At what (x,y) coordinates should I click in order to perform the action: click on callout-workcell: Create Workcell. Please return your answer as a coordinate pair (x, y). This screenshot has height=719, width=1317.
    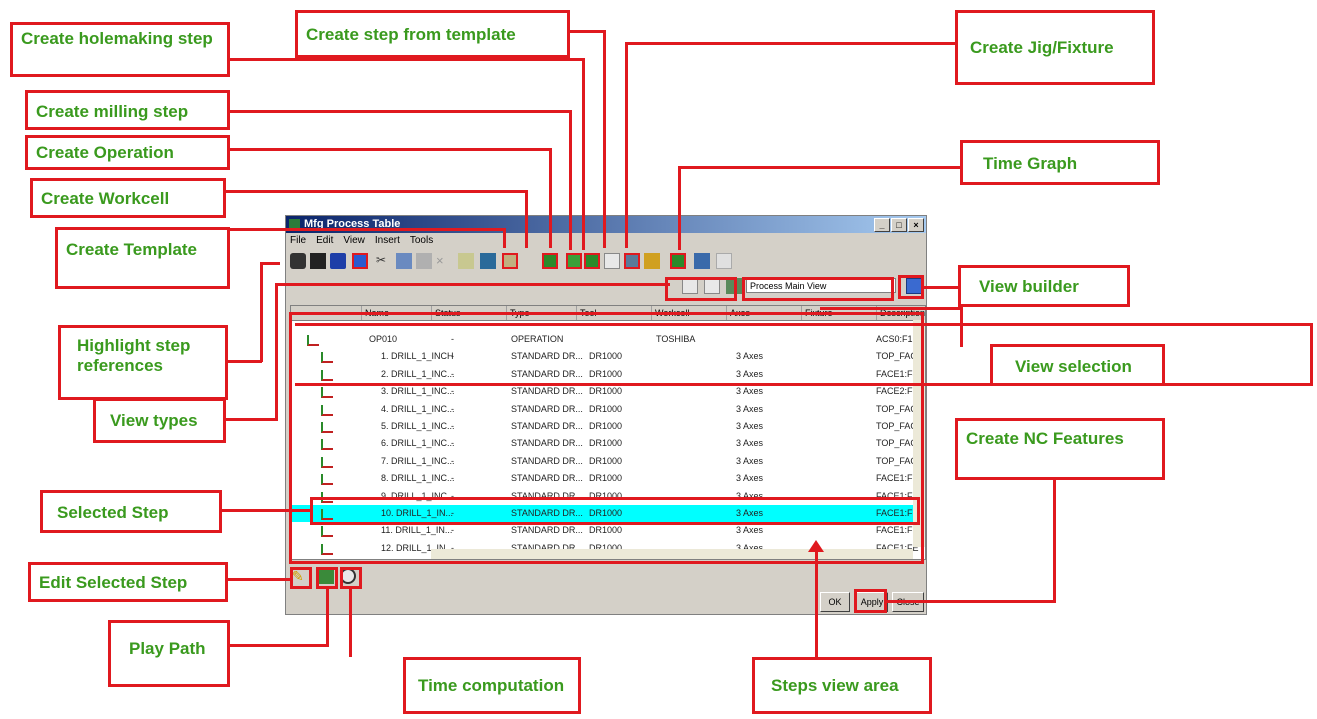
    Looking at the image, I should click on (128, 198).